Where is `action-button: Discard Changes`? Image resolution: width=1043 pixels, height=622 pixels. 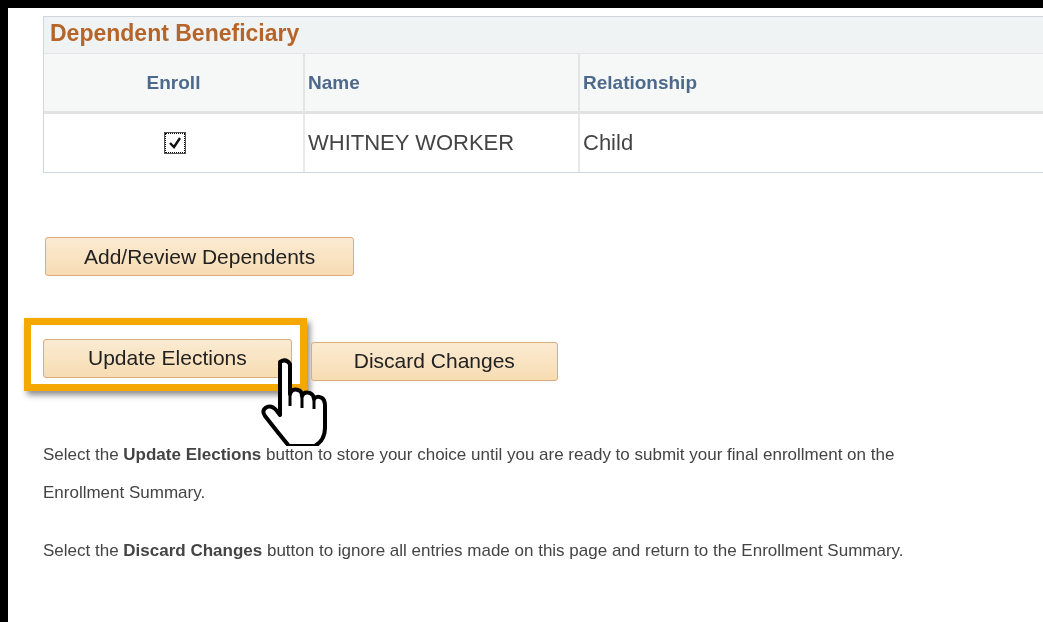 action-button: Discard Changes is located at coordinates (434, 361).